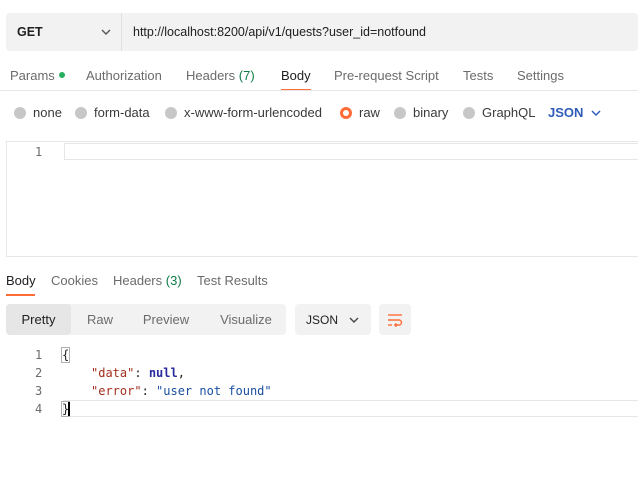 This screenshot has height=489, width=638. What do you see at coordinates (211, 75) in the screenshot?
I see `tab-headers-label: Headers` at bounding box center [211, 75].